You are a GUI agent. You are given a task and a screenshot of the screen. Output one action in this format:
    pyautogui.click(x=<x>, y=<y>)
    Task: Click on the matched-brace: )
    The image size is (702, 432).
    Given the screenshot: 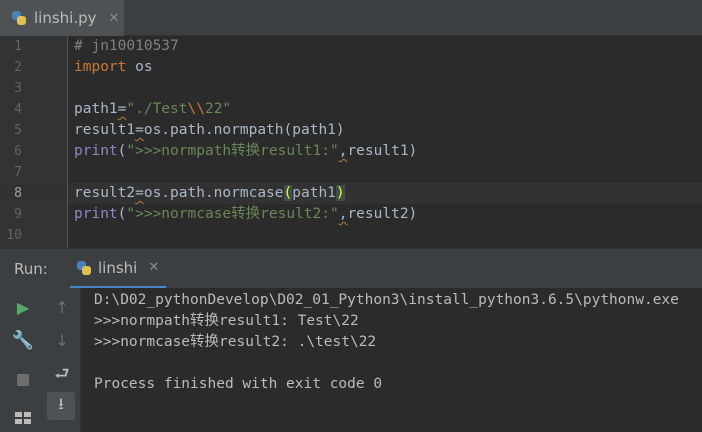 What is the action you would take?
    pyautogui.click(x=340, y=193)
    